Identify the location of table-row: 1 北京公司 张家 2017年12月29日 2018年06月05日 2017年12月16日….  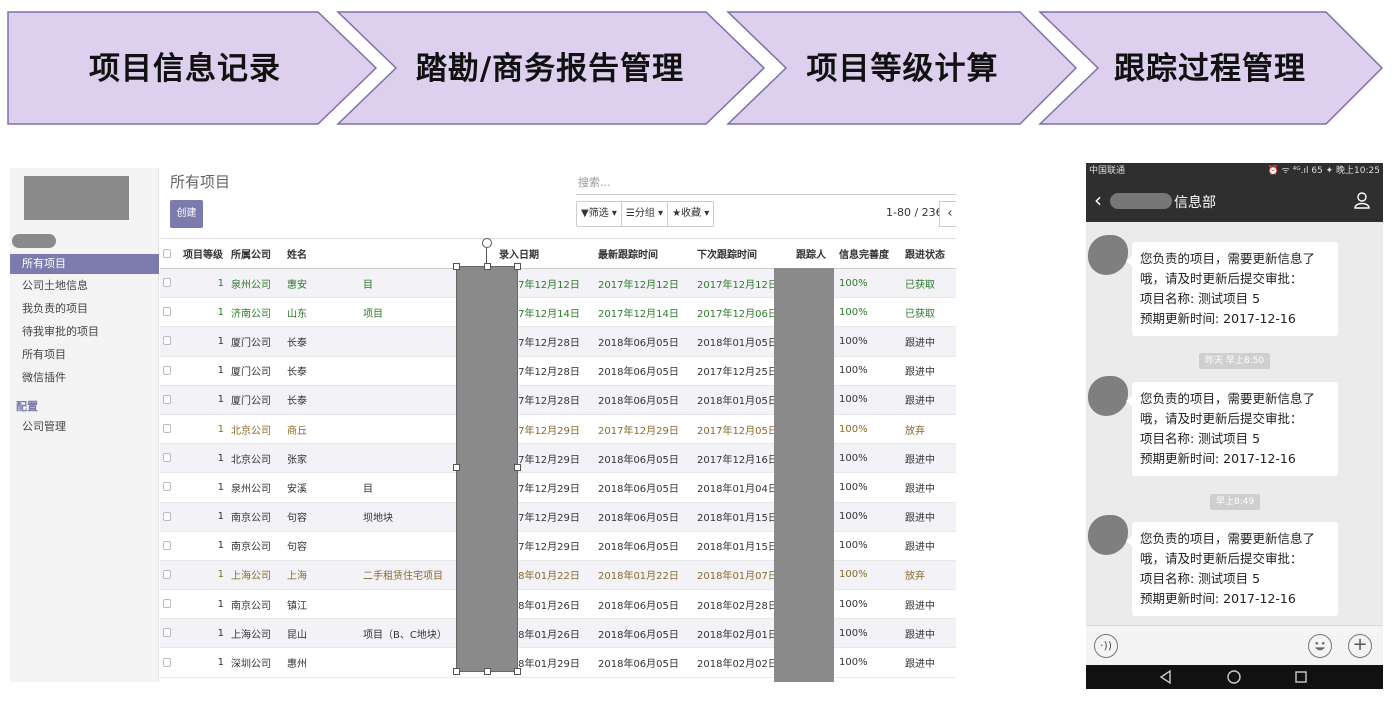
(558, 458).